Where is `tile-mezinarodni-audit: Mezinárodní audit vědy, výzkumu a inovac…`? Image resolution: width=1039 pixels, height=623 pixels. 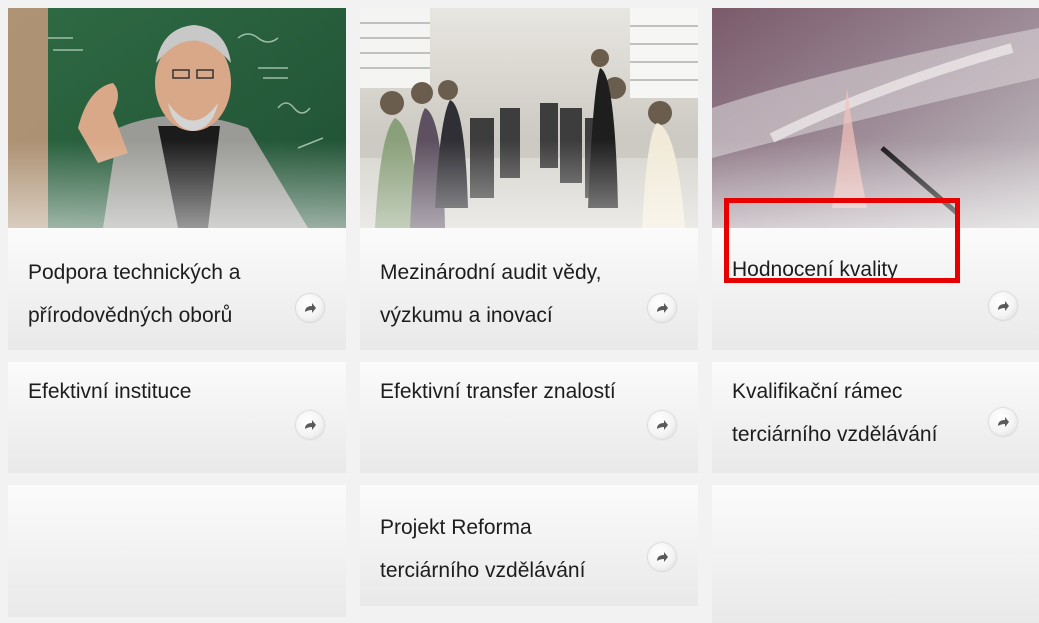 tile-mezinarodni-audit: Mezinárodní audit vědy, výzkumu a inovac… is located at coordinates (529, 289).